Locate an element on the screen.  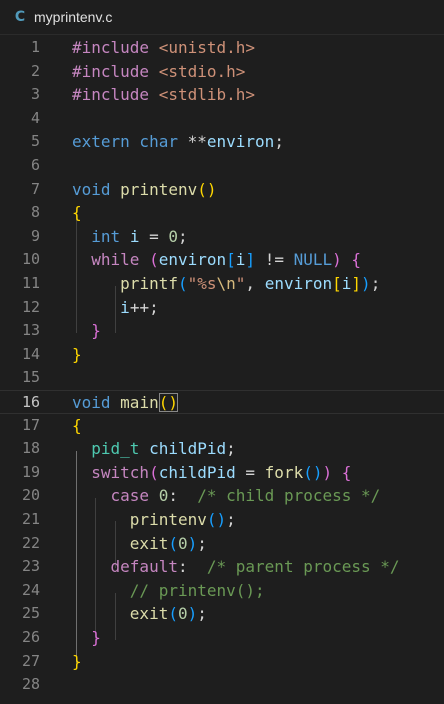
code-token: extern is located at coordinates (101, 142).